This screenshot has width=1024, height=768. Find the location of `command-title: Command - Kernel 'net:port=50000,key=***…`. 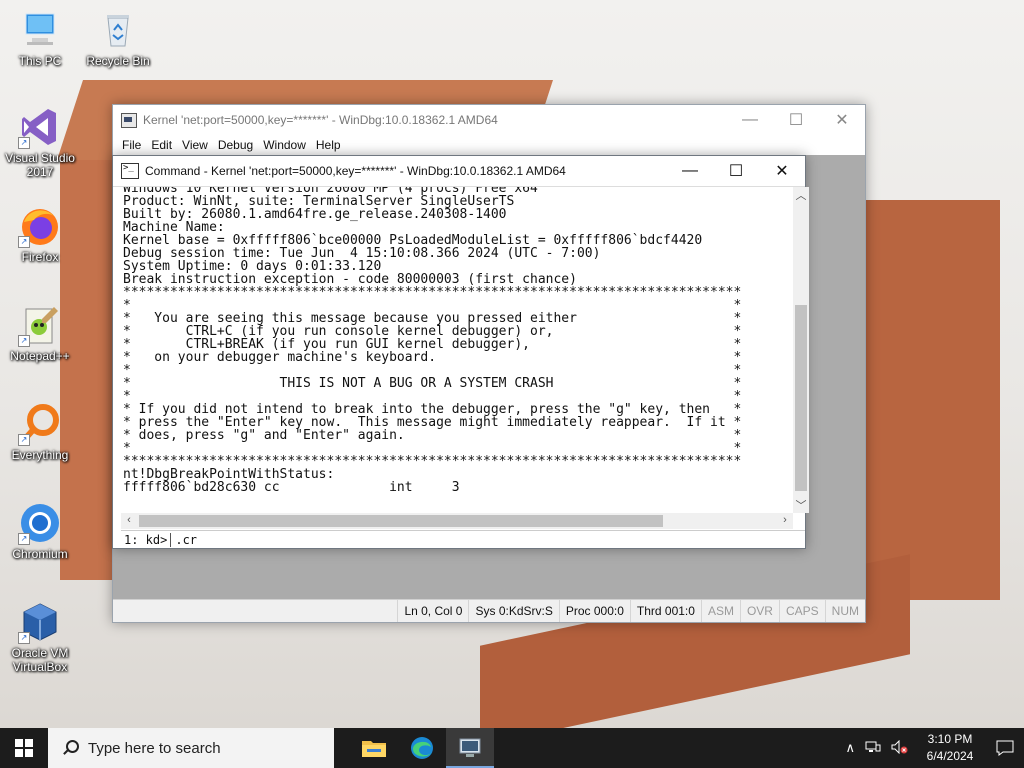

command-title: Command - Kernel 'net:port=50000,key=***… is located at coordinates (355, 171).